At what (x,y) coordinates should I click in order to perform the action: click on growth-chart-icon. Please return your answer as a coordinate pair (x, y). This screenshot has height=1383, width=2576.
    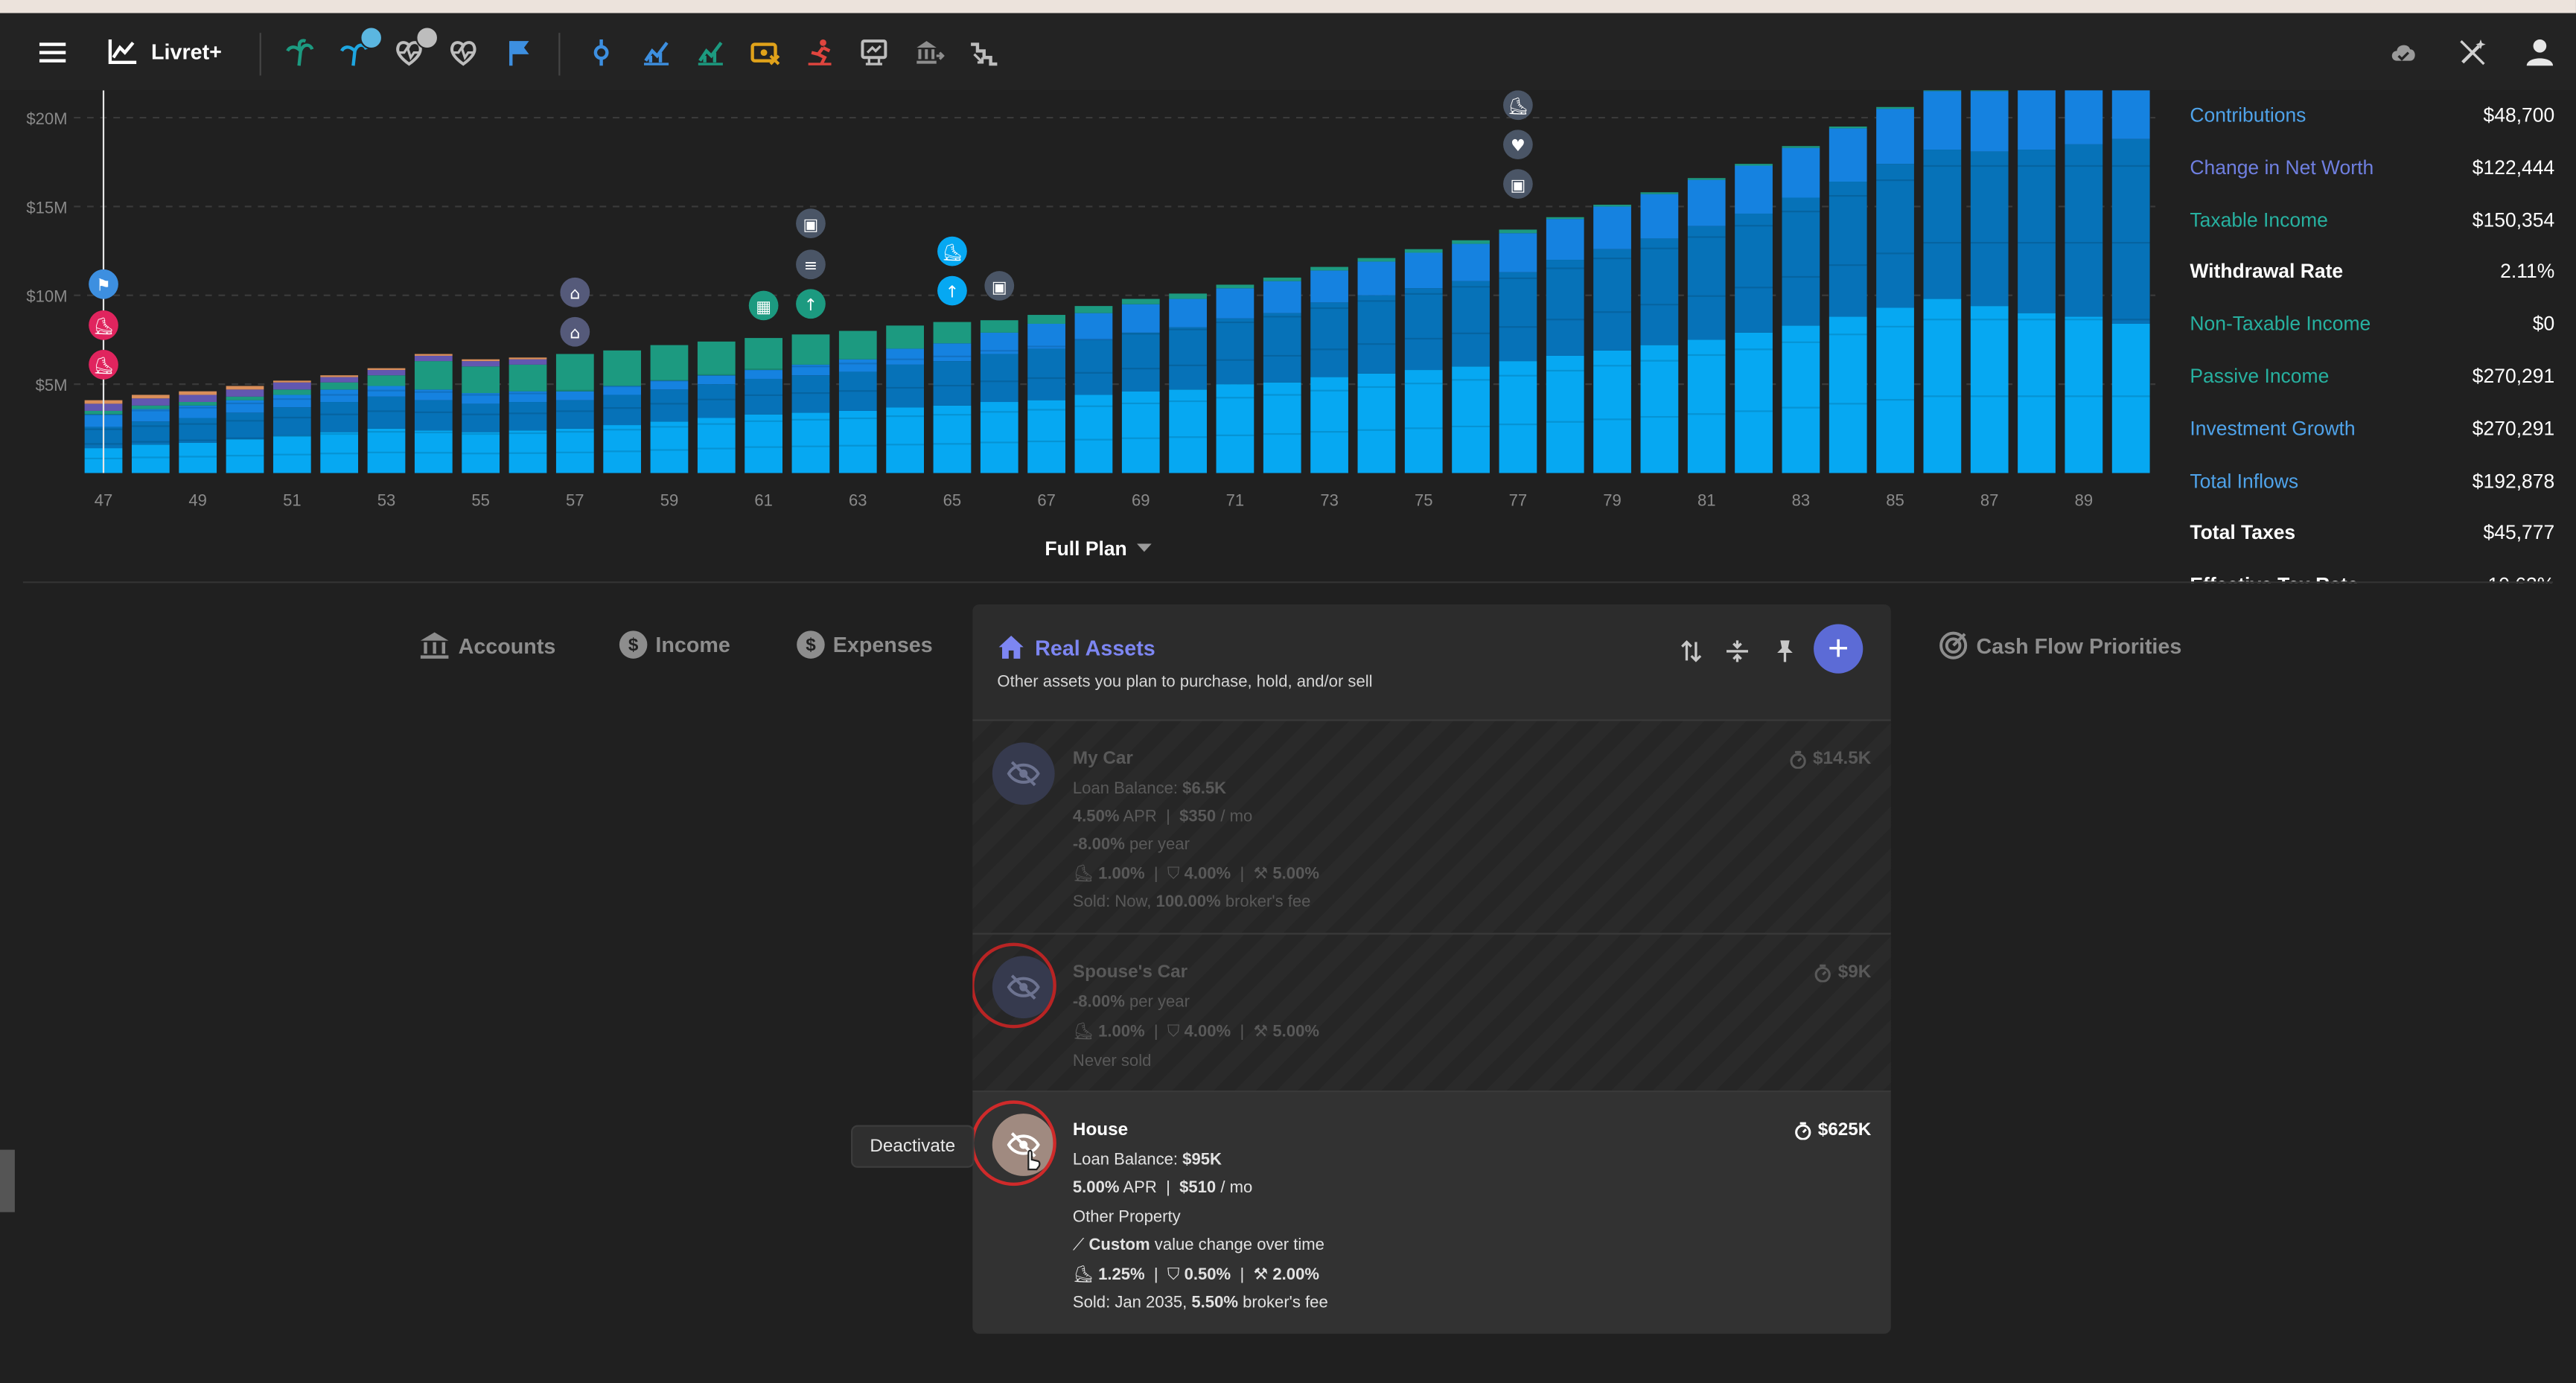
    Looking at the image, I should click on (655, 53).